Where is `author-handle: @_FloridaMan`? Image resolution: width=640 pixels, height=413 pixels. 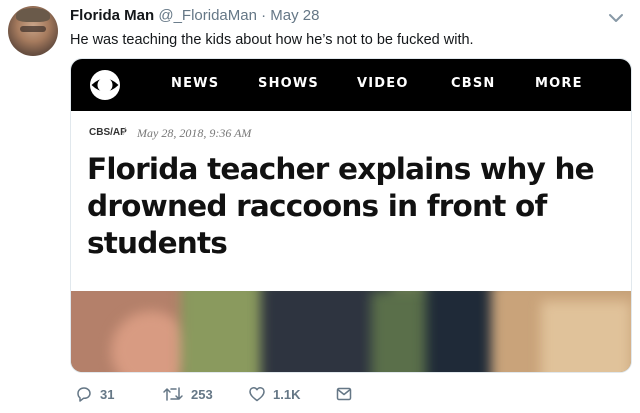
author-handle: @_FloridaMan is located at coordinates (207, 15).